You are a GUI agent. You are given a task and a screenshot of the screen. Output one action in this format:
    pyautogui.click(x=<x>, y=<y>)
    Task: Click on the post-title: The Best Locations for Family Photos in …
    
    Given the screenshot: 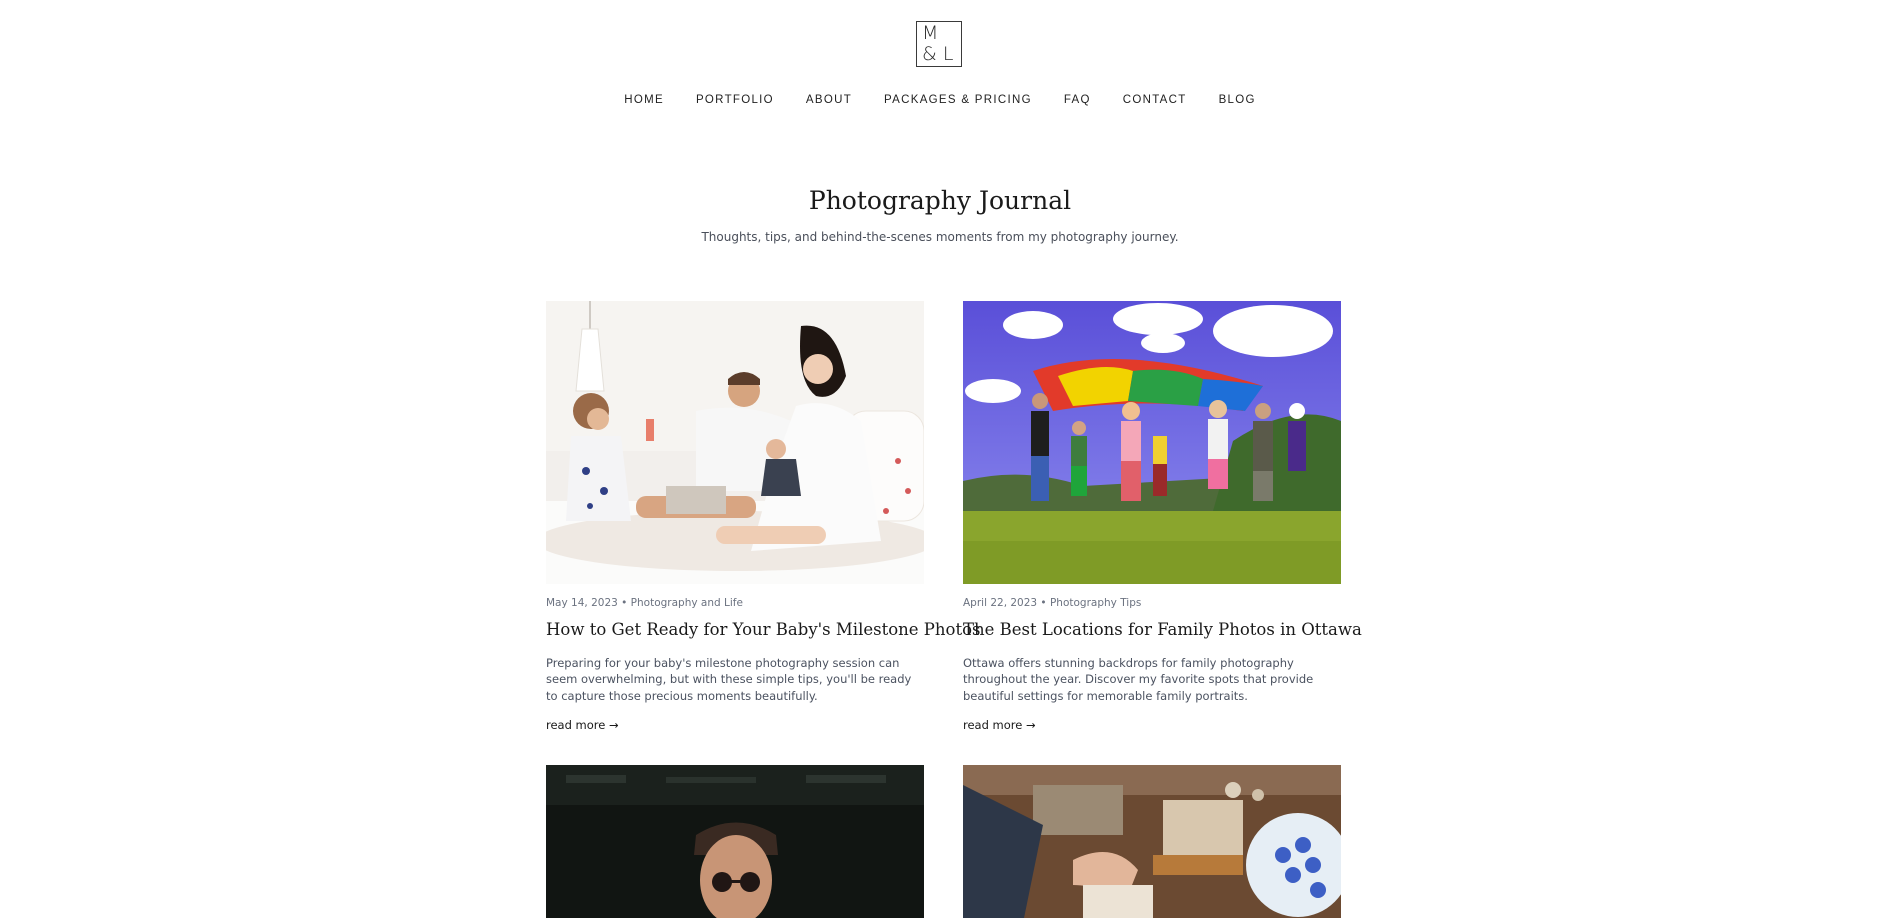 What is the action you would take?
    pyautogui.click(x=1162, y=630)
    